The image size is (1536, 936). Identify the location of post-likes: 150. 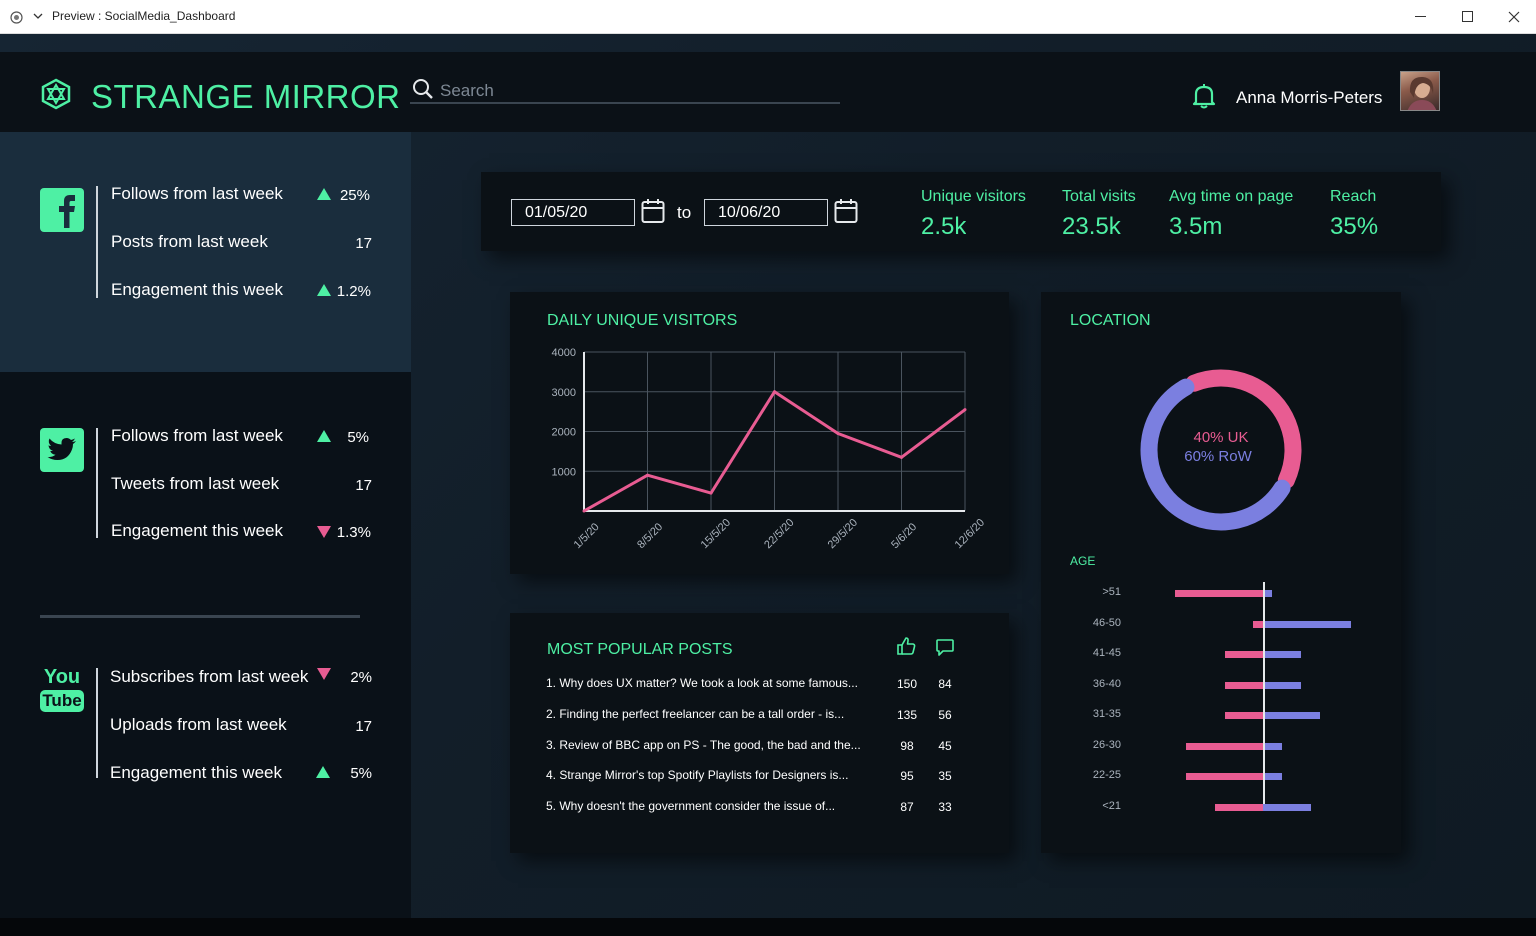
(907, 684).